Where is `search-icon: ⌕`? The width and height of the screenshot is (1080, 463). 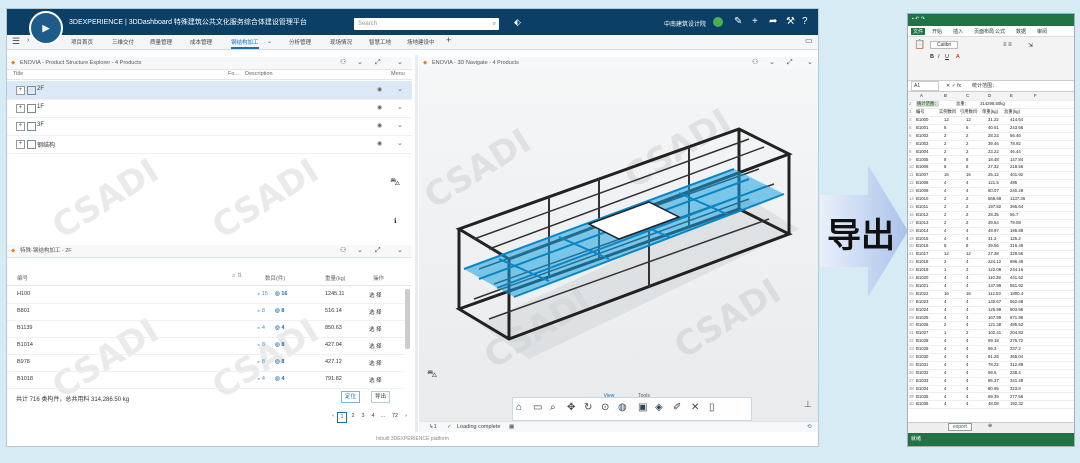 search-icon: ⌕ is located at coordinates (494, 24).